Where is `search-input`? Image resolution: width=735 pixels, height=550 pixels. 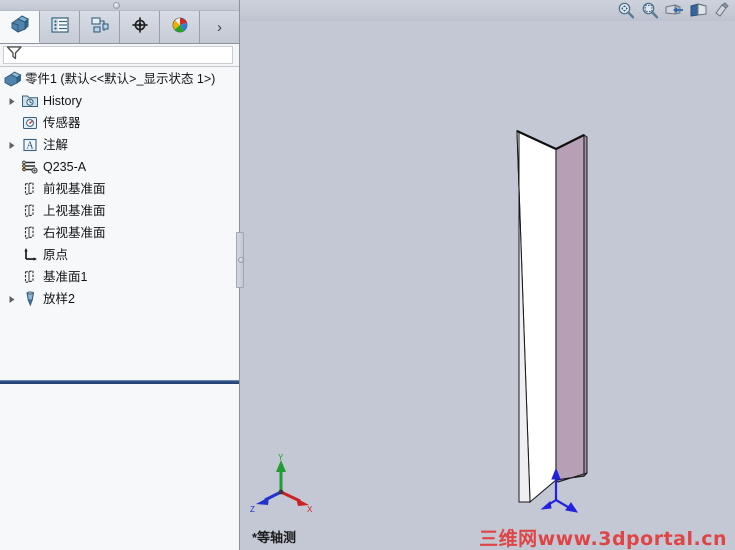 search-input is located at coordinates (118, 55).